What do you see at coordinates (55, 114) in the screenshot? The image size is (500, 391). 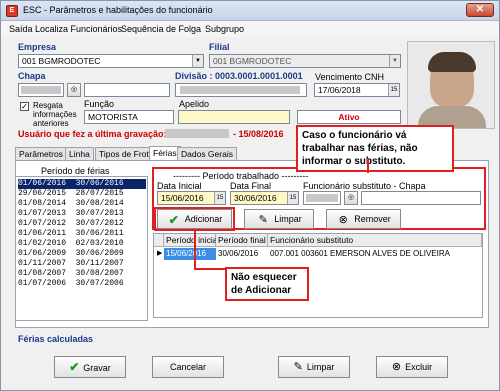 I see `resgata-label: Resgata informações anteriores` at bounding box center [55, 114].